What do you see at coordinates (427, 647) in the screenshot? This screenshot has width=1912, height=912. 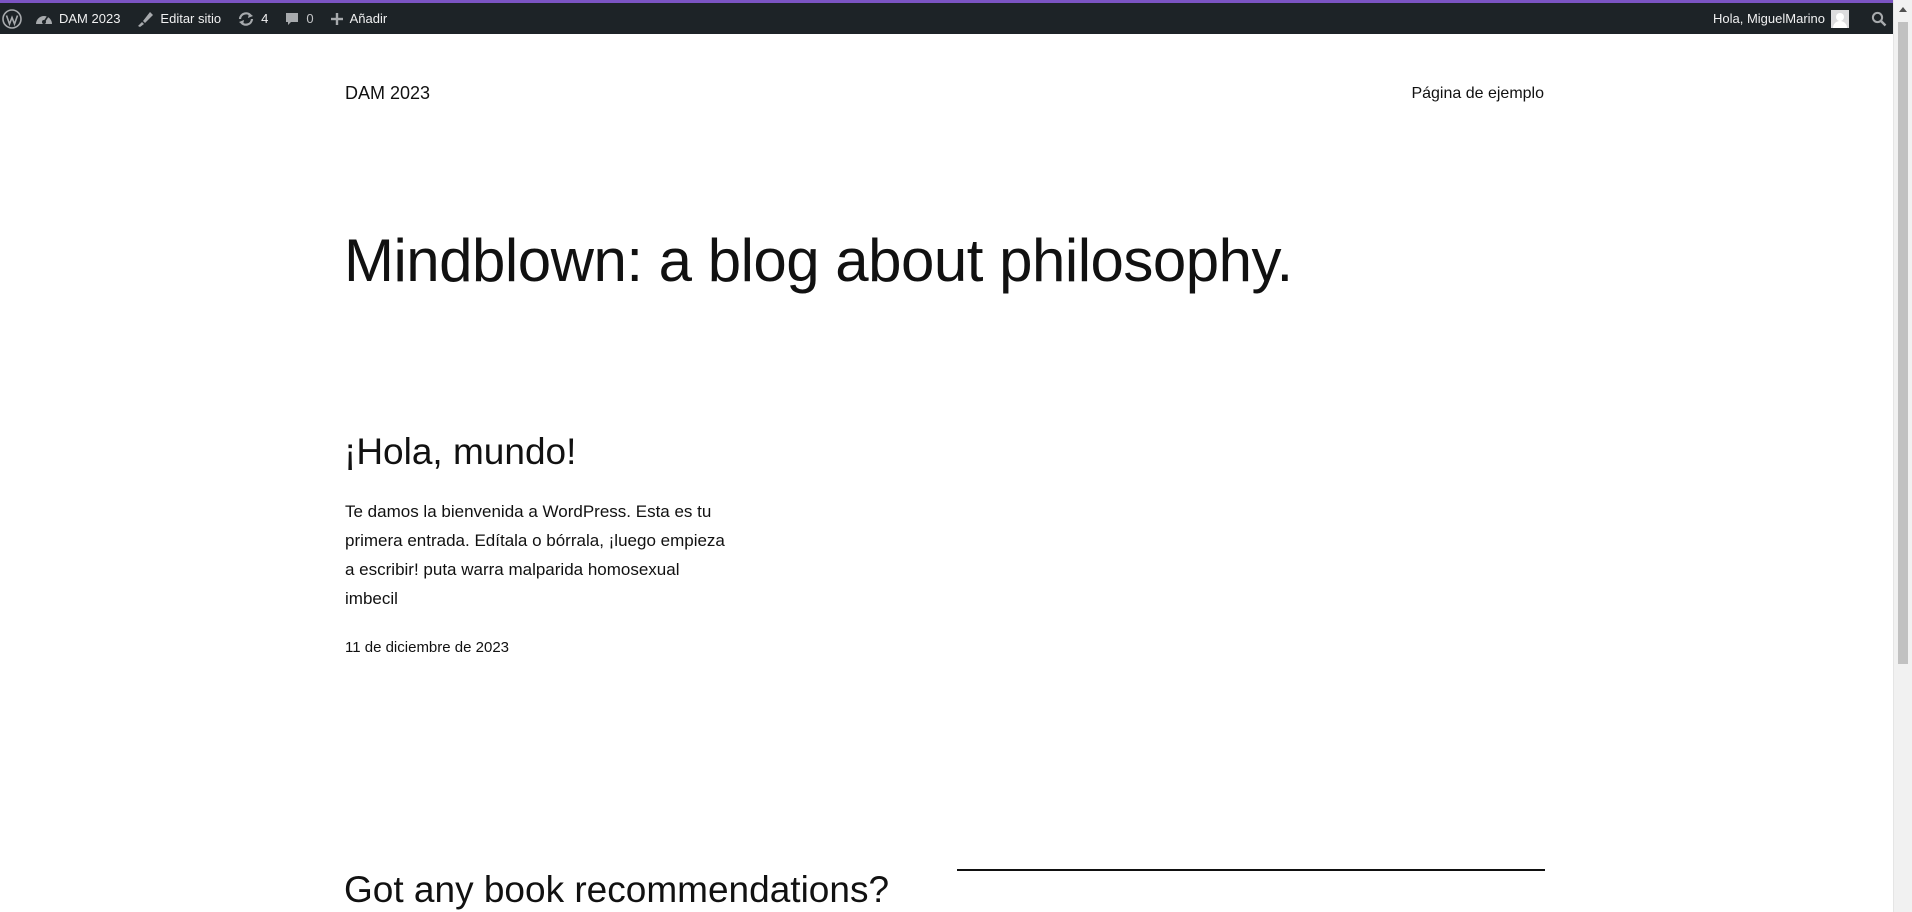 I see `post-date: 11 de diciembre de 2023` at bounding box center [427, 647].